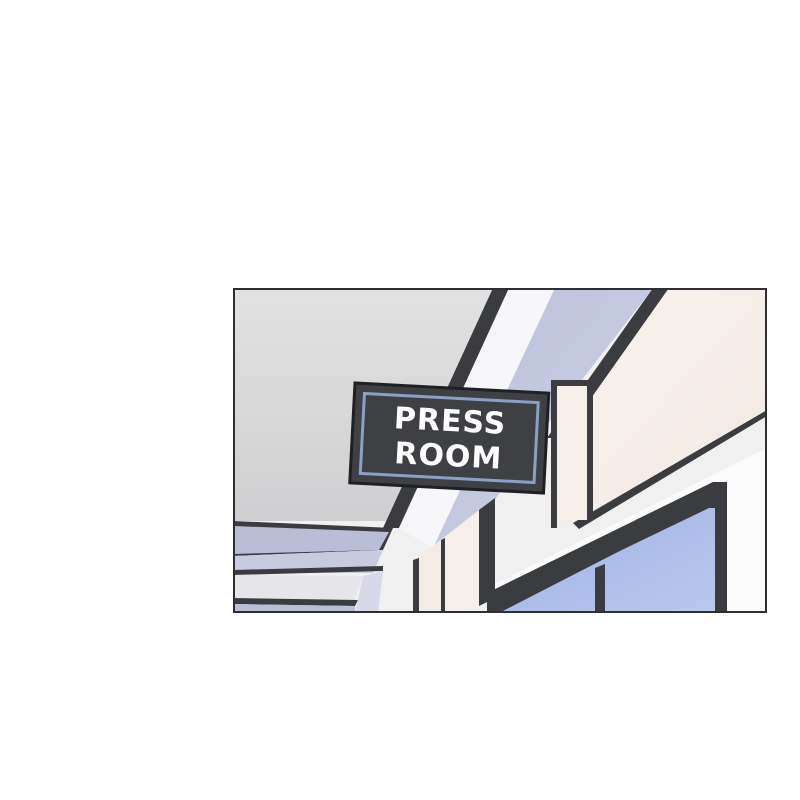 This screenshot has height=800, width=800. Describe the element at coordinates (572, 454) in the screenshot. I see `sign-bracket` at that location.